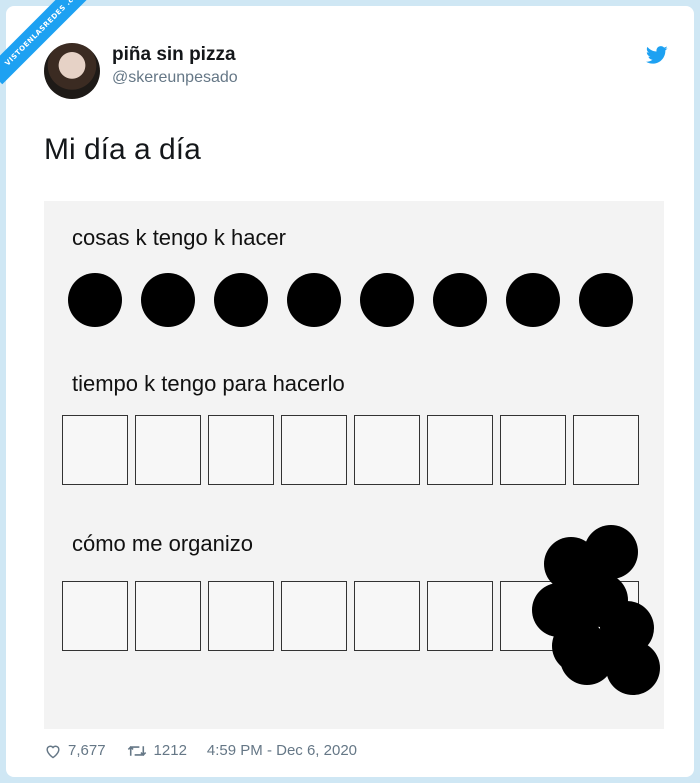 The image size is (700, 783). Describe the element at coordinates (72, 71) in the screenshot. I see `avatar` at that location.